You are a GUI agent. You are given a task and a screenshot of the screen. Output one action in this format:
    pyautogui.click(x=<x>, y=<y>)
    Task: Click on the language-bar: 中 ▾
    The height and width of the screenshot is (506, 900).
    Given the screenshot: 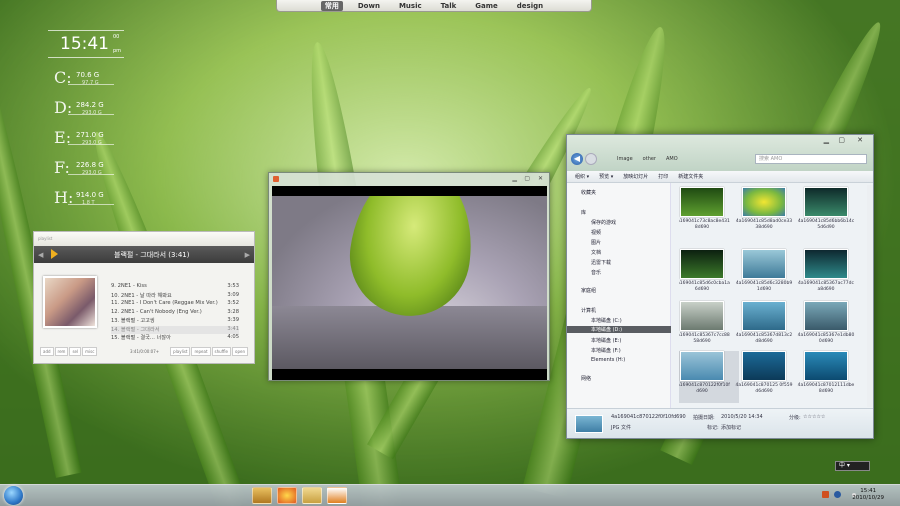 What is the action you would take?
    pyautogui.click(x=852, y=466)
    